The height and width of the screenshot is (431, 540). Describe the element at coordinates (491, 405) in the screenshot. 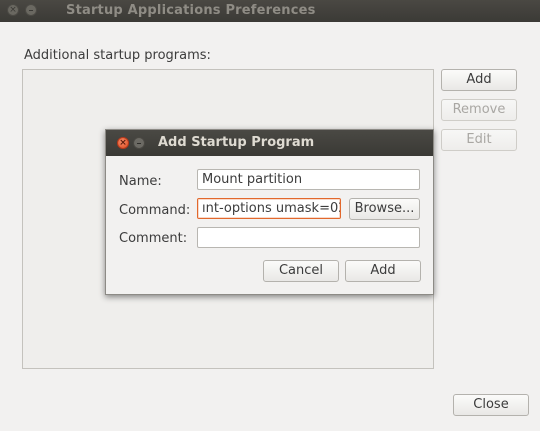

I see `close-button: Close` at that location.